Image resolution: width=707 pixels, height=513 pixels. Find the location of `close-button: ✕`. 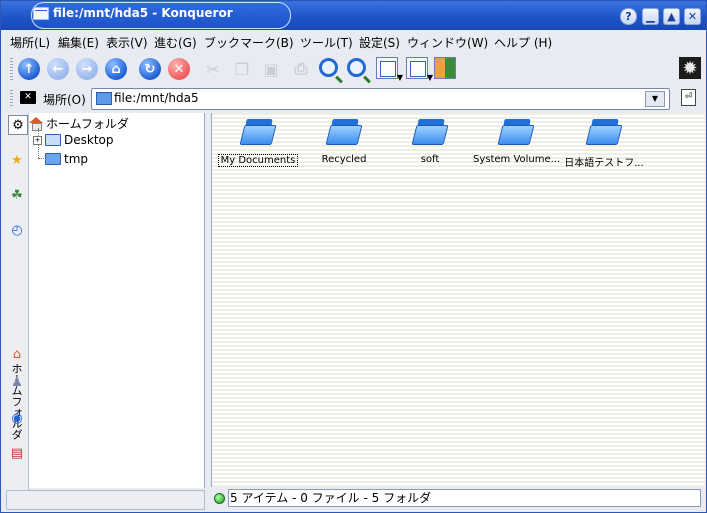

close-button: ✕ is located at coordinates (692, 16).